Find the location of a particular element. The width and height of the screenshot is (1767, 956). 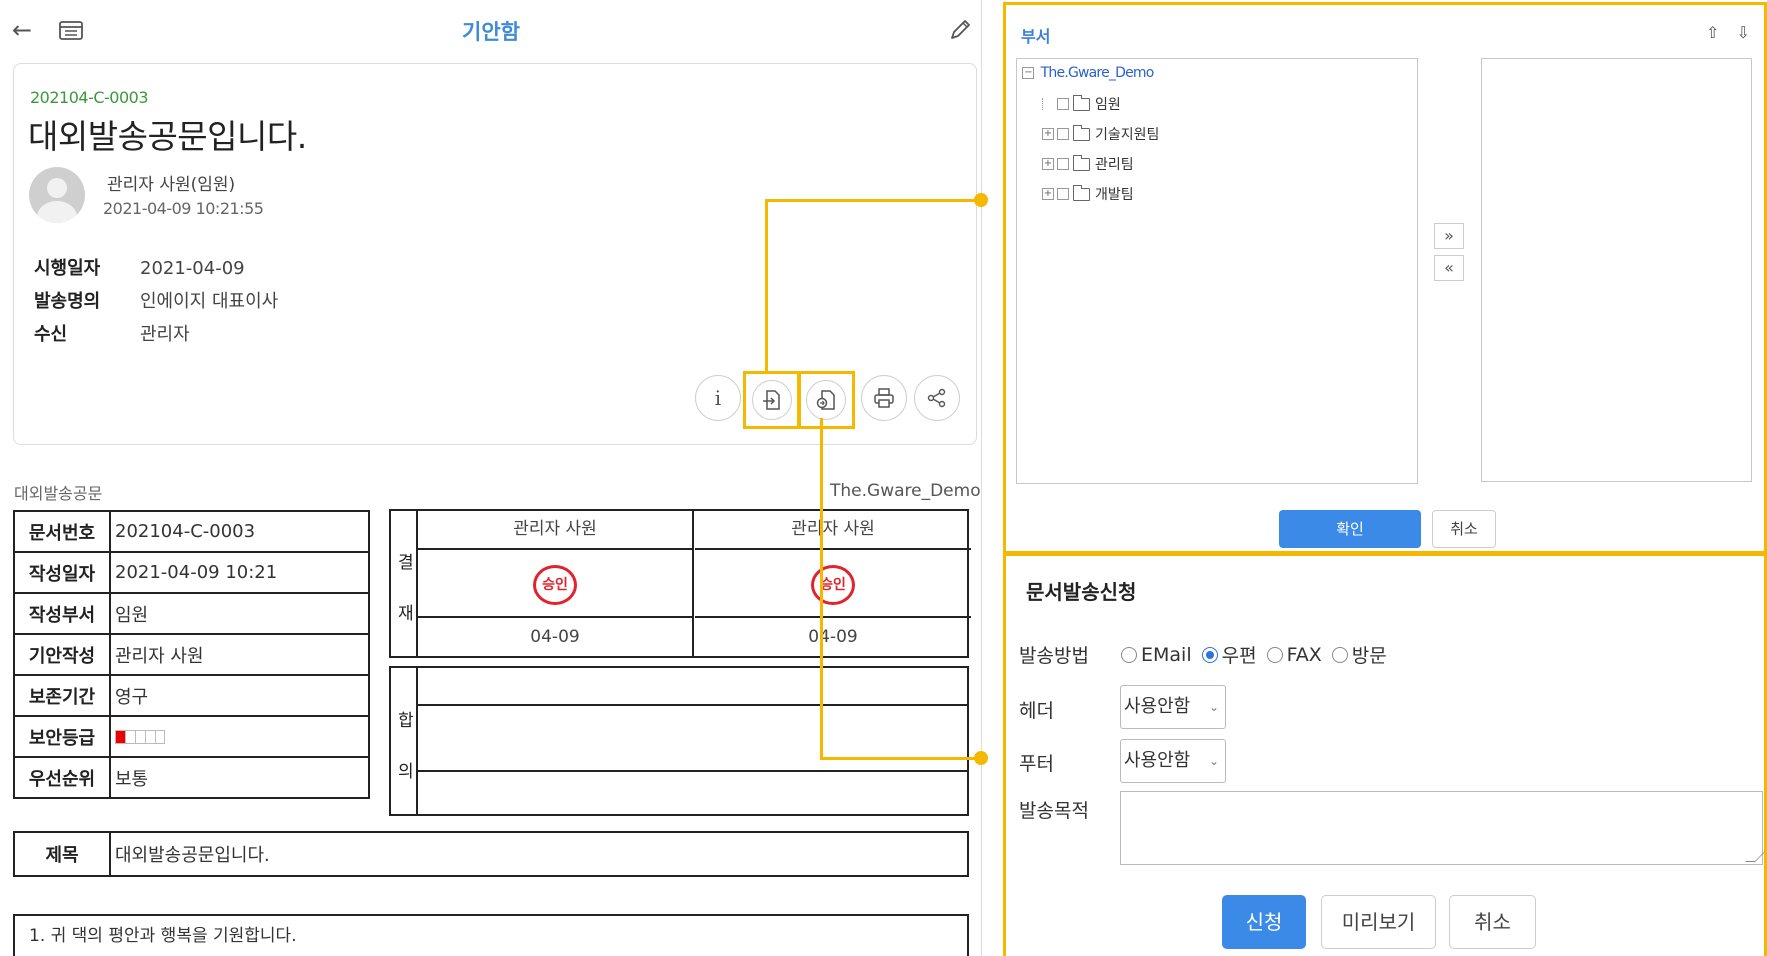

document-title: 대외발송공문입니다. is located at coordinates (167, 136).